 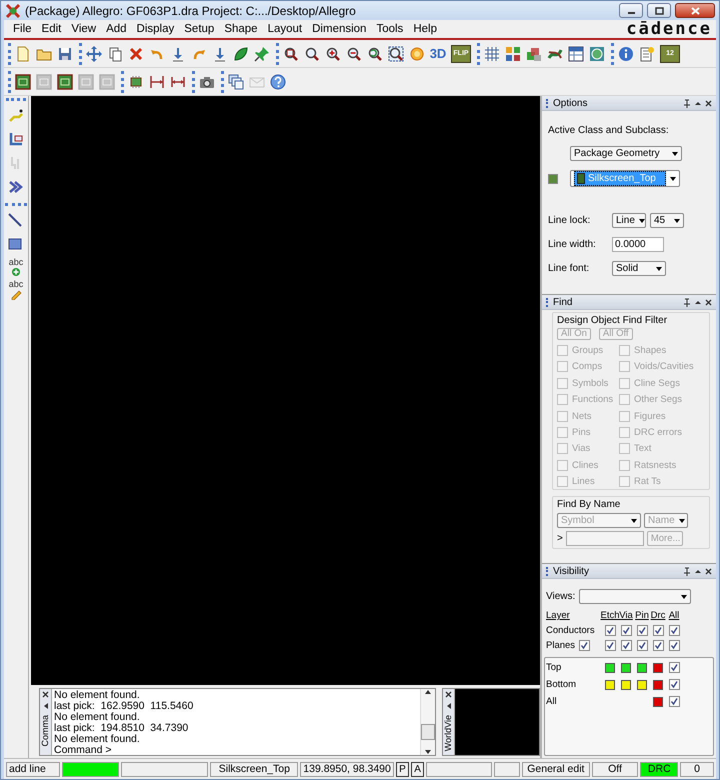 What do you see at coordinates (156, 29) in the screenshot?
I see `menu-item: Display` at bounding box center [156, 29].